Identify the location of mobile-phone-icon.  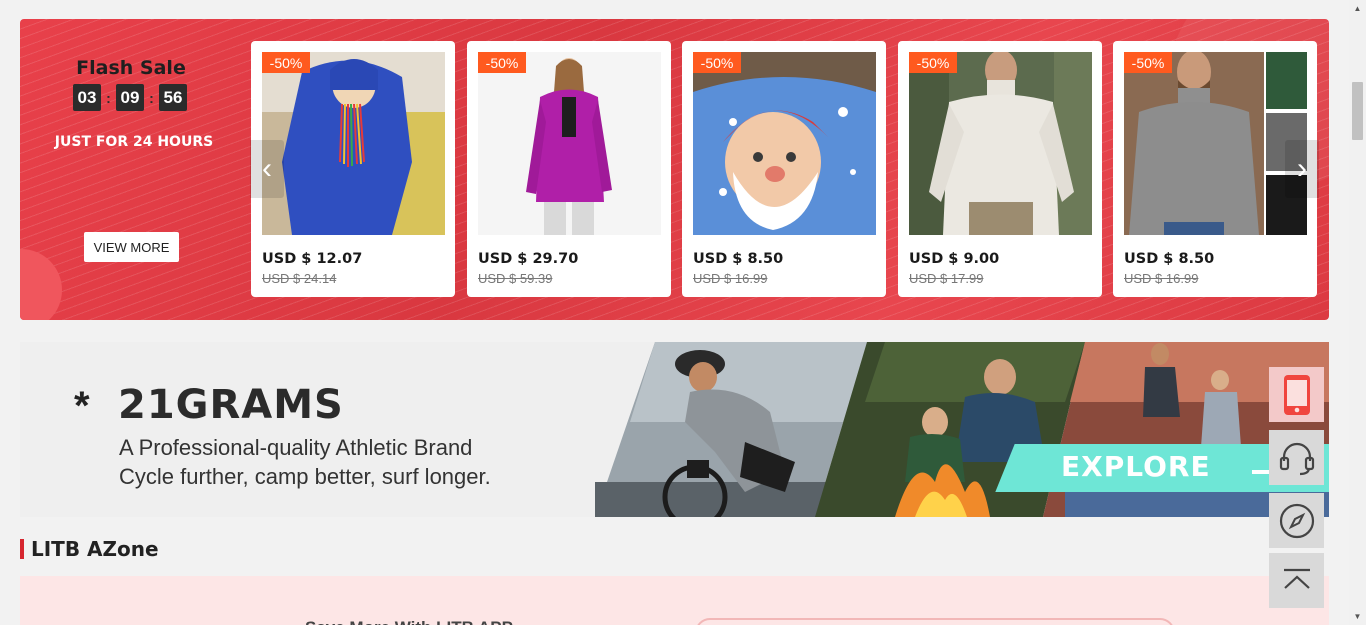
(1296, 394).